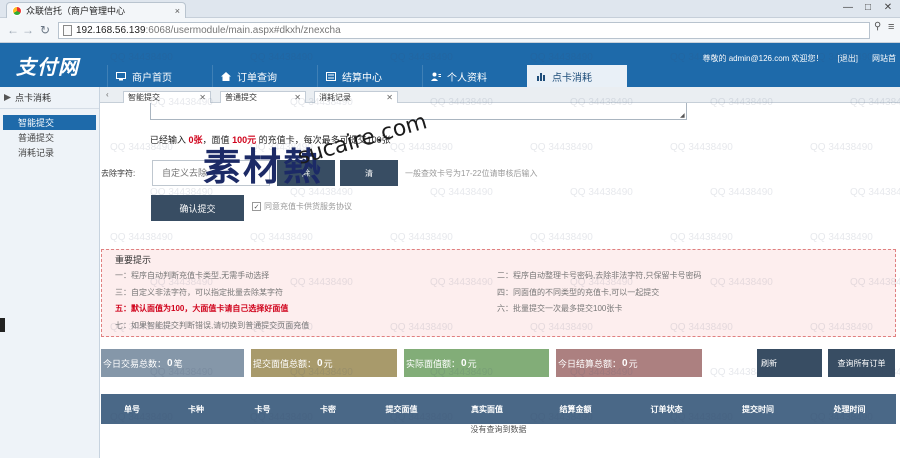  Describe the element at coordinates (888, 7) in the screenshot. I see `window-close-icon: ✕` at that location.